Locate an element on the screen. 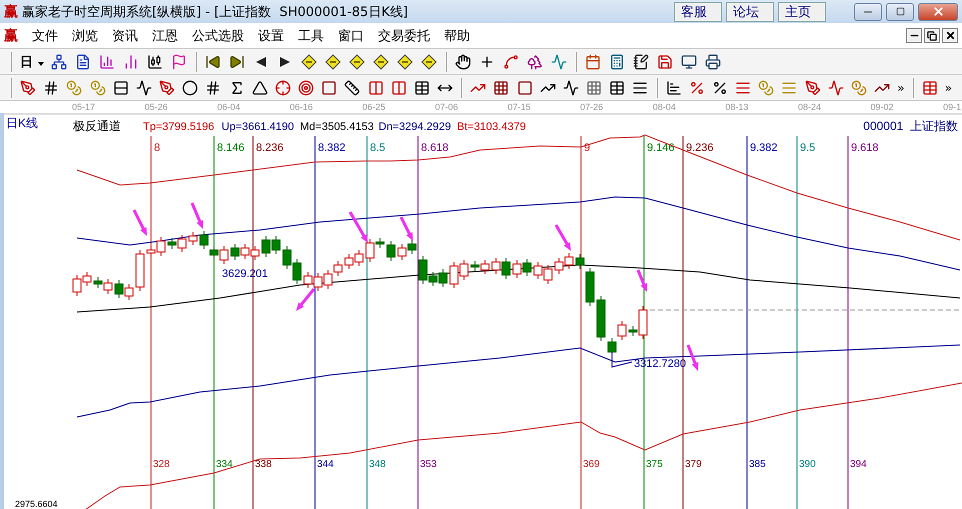 The image size is (962, 509). cycle-ratio-label: 8.5 is located at coordinates (378, 148).